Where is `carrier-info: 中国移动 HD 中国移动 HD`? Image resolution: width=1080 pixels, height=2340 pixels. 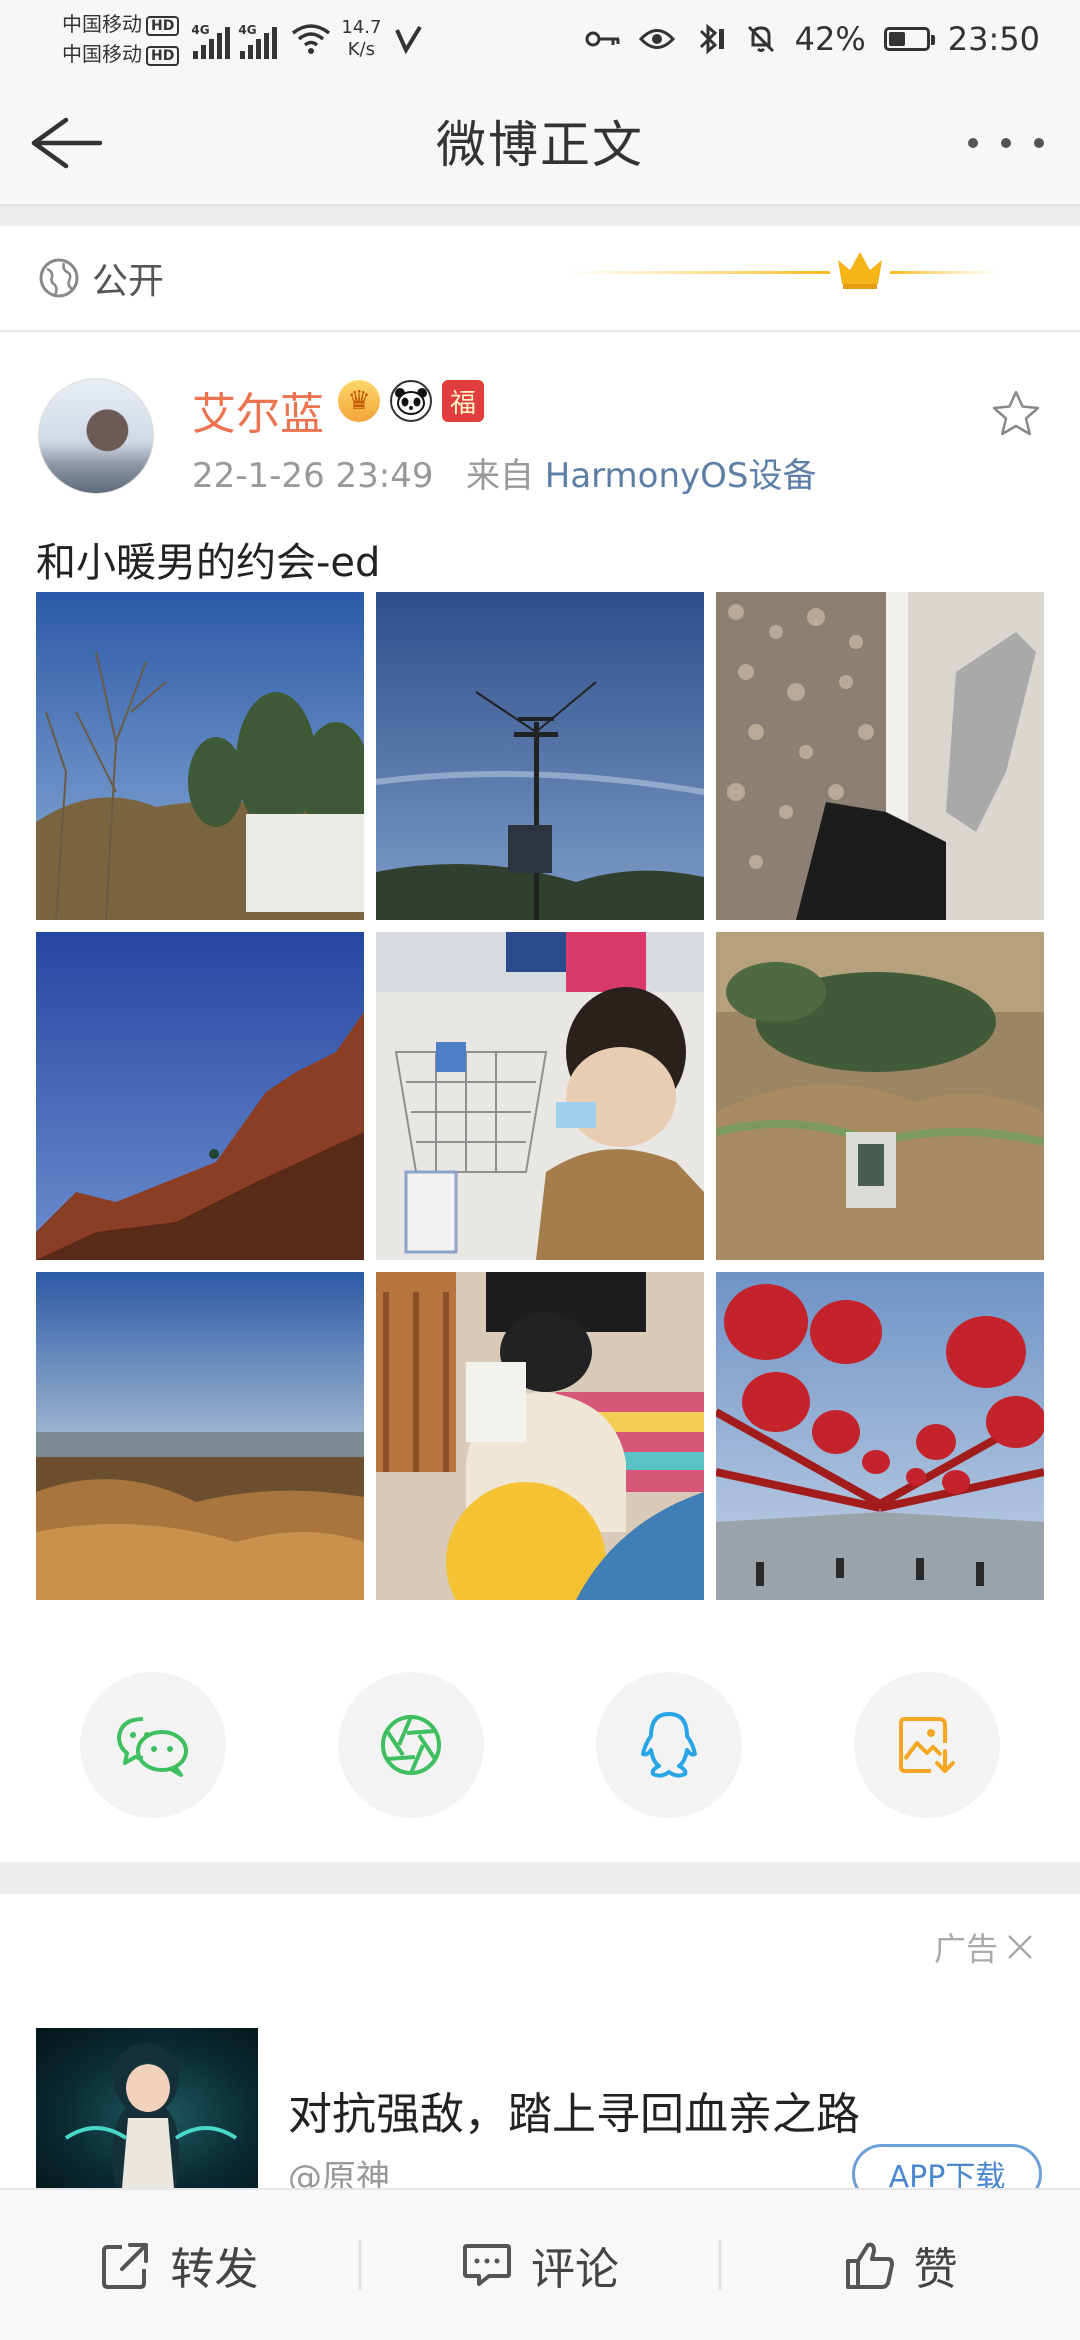
carrier-info: 中国移动 HD 中国移动 HD is located at coordinates (121, 39).